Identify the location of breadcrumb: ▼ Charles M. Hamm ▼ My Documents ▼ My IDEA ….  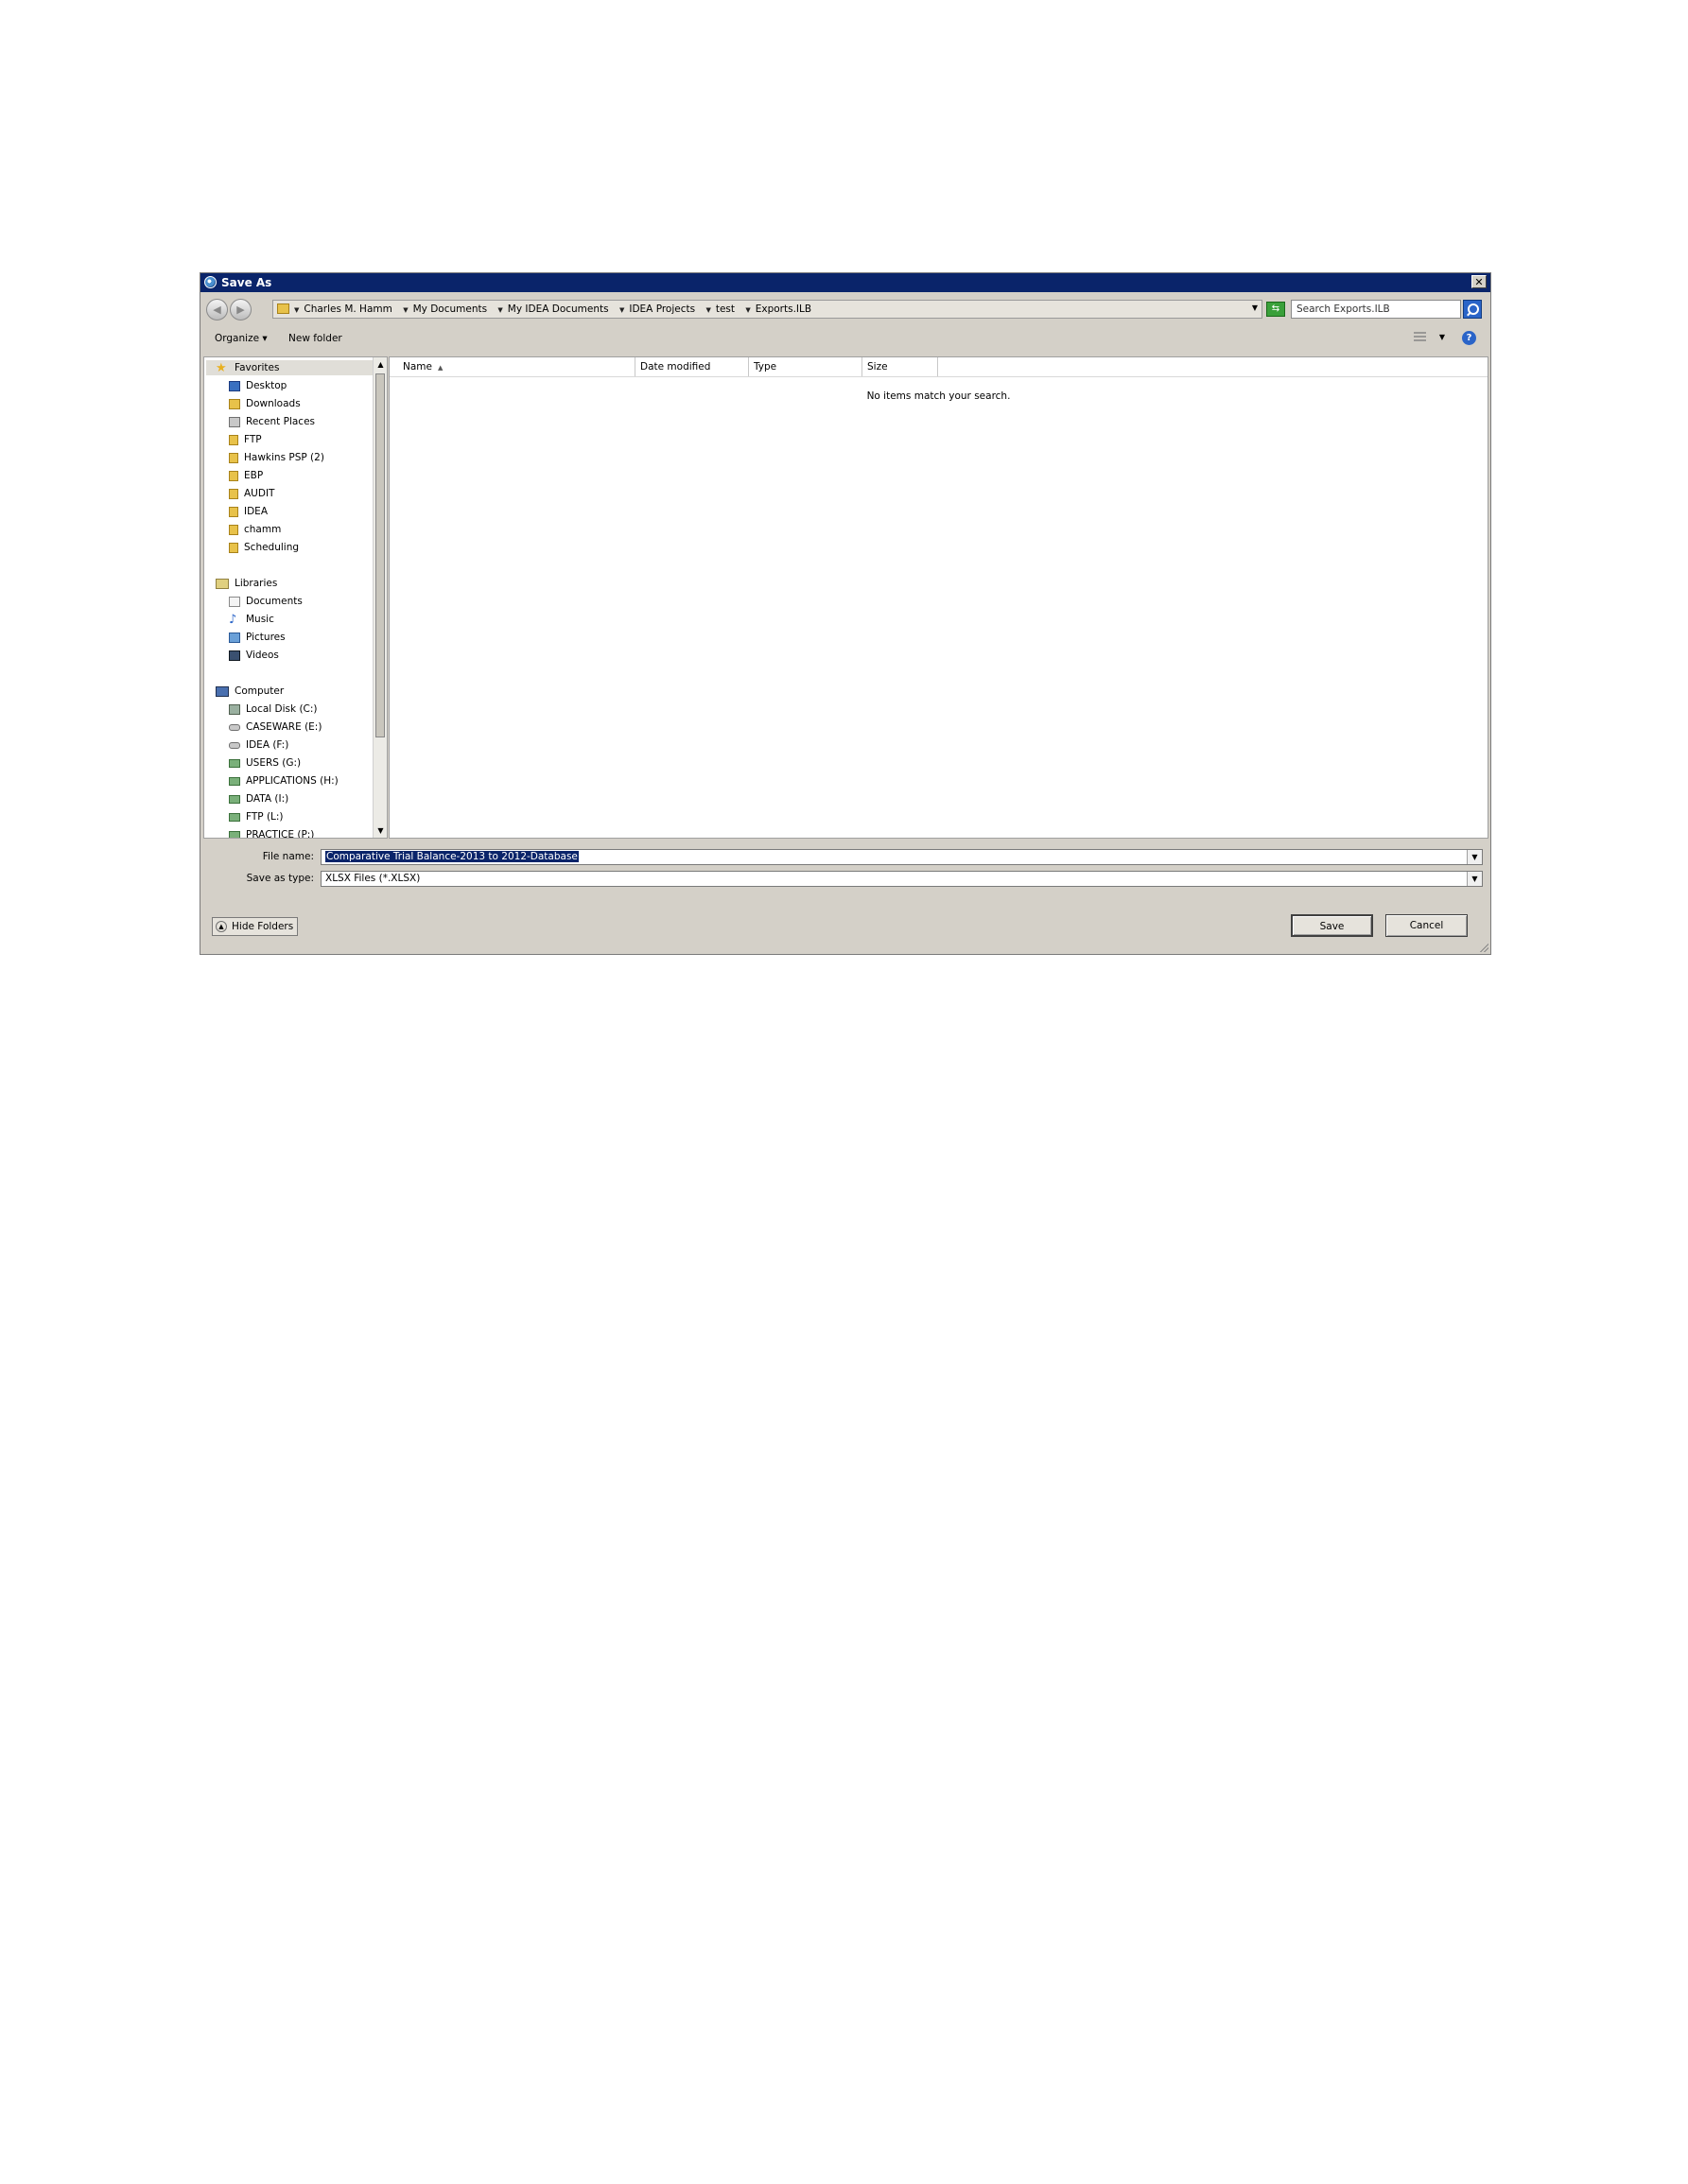
(556, 309).